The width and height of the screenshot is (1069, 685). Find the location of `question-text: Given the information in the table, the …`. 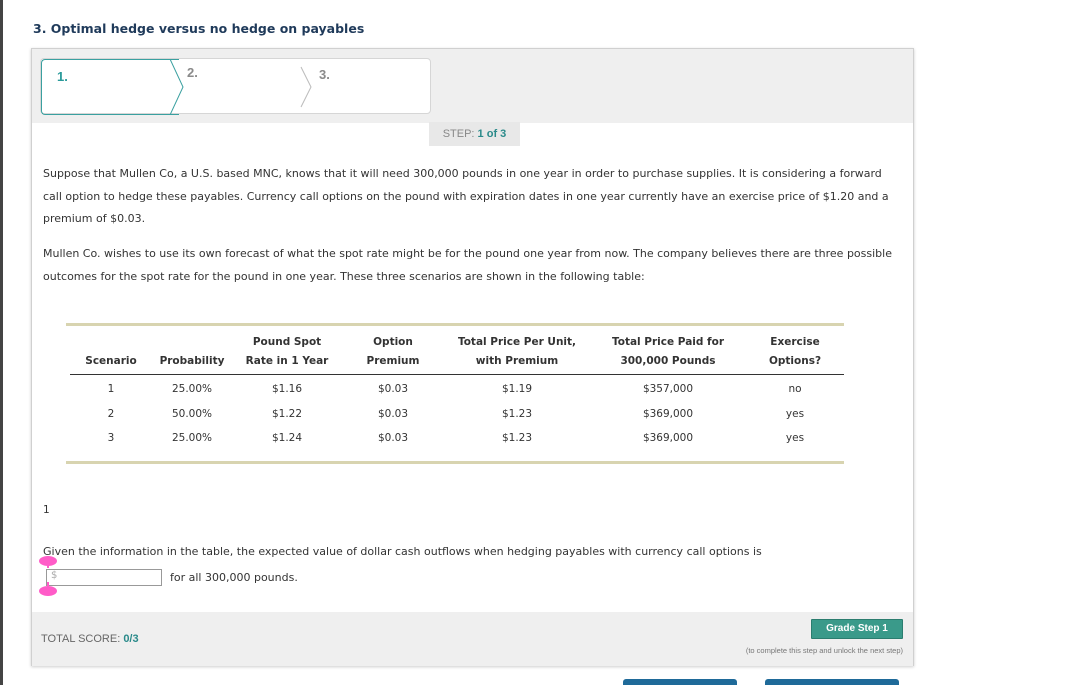

question-text: Given the information in the table, the … is located at coordinates (402, 551).